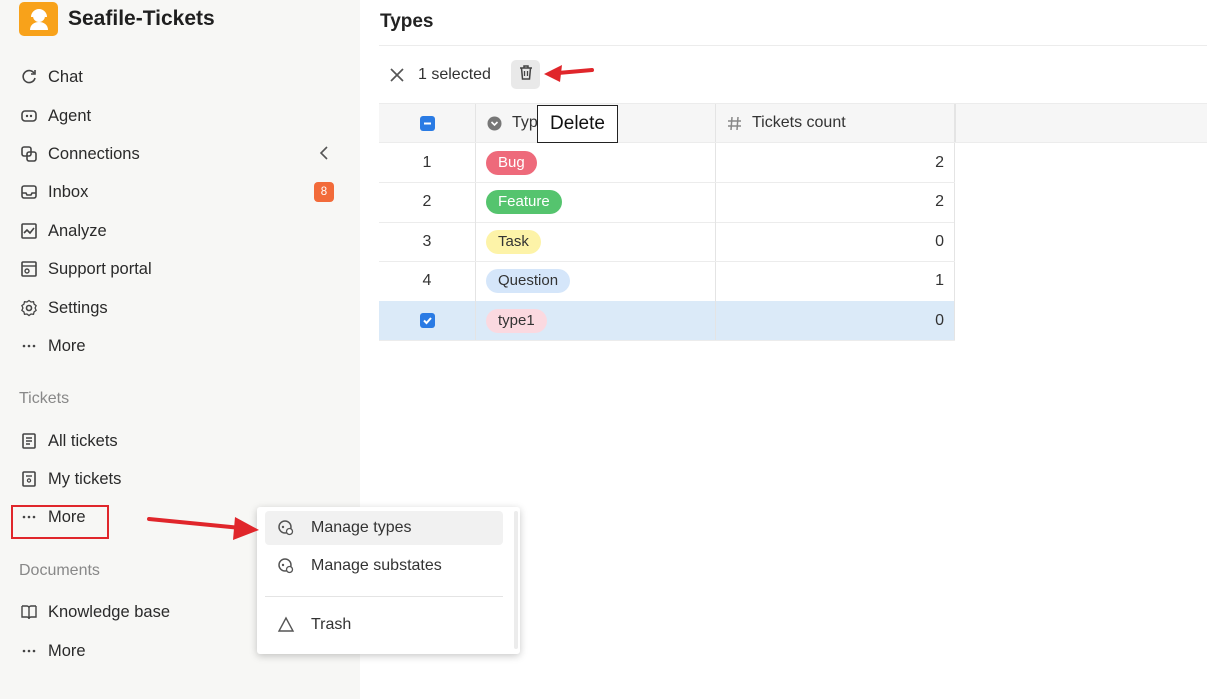  Describe the element at coordinates (29, 612) in the screenshot. I see `book-icon` at that location.